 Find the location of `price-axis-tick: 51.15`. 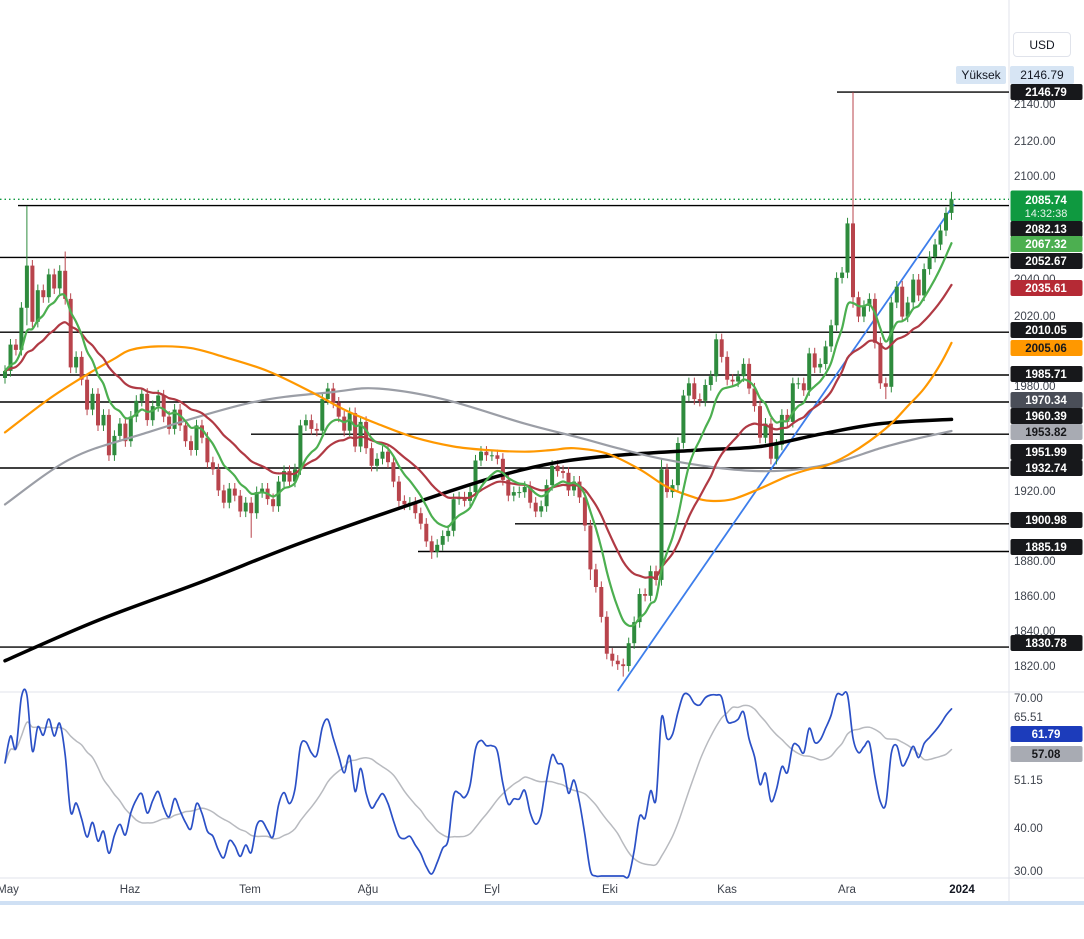

price-axis-tick: 51.15 is located at coordinates (1028, 781).